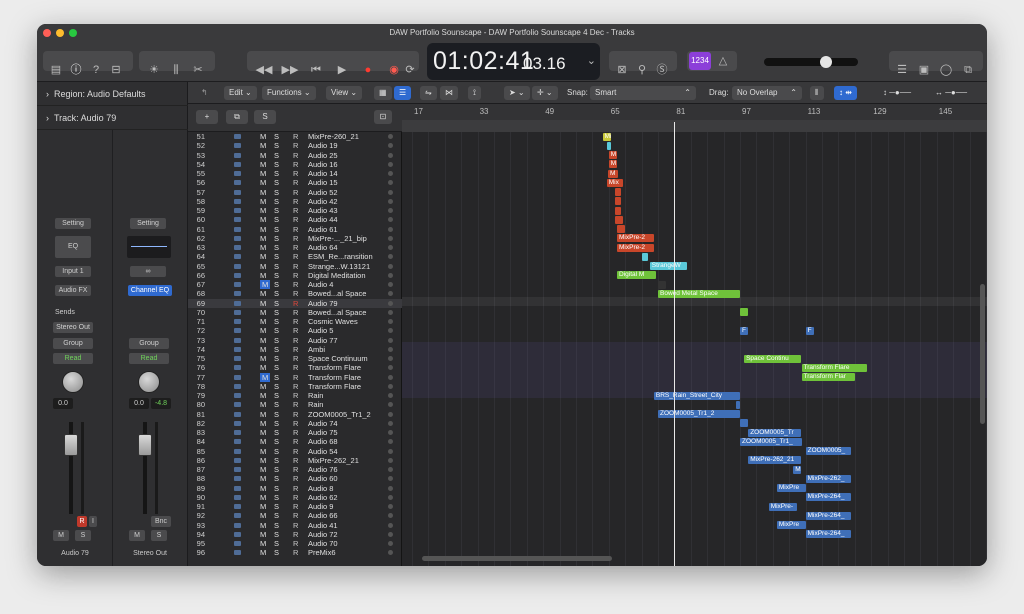 This screenshot has height=614, width=1024. I want to click on audio-fx-slot: Audio FX, so click(73, 290).